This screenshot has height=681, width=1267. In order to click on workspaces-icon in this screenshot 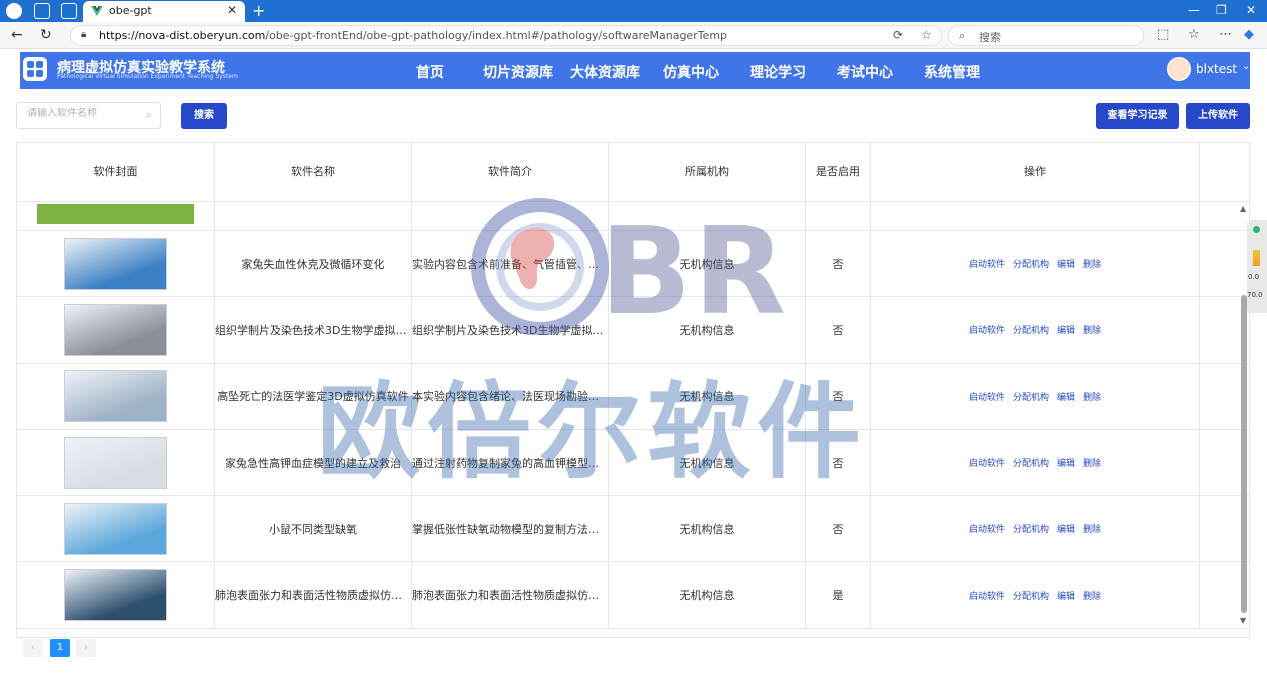, I will do `click(42, 11)`.